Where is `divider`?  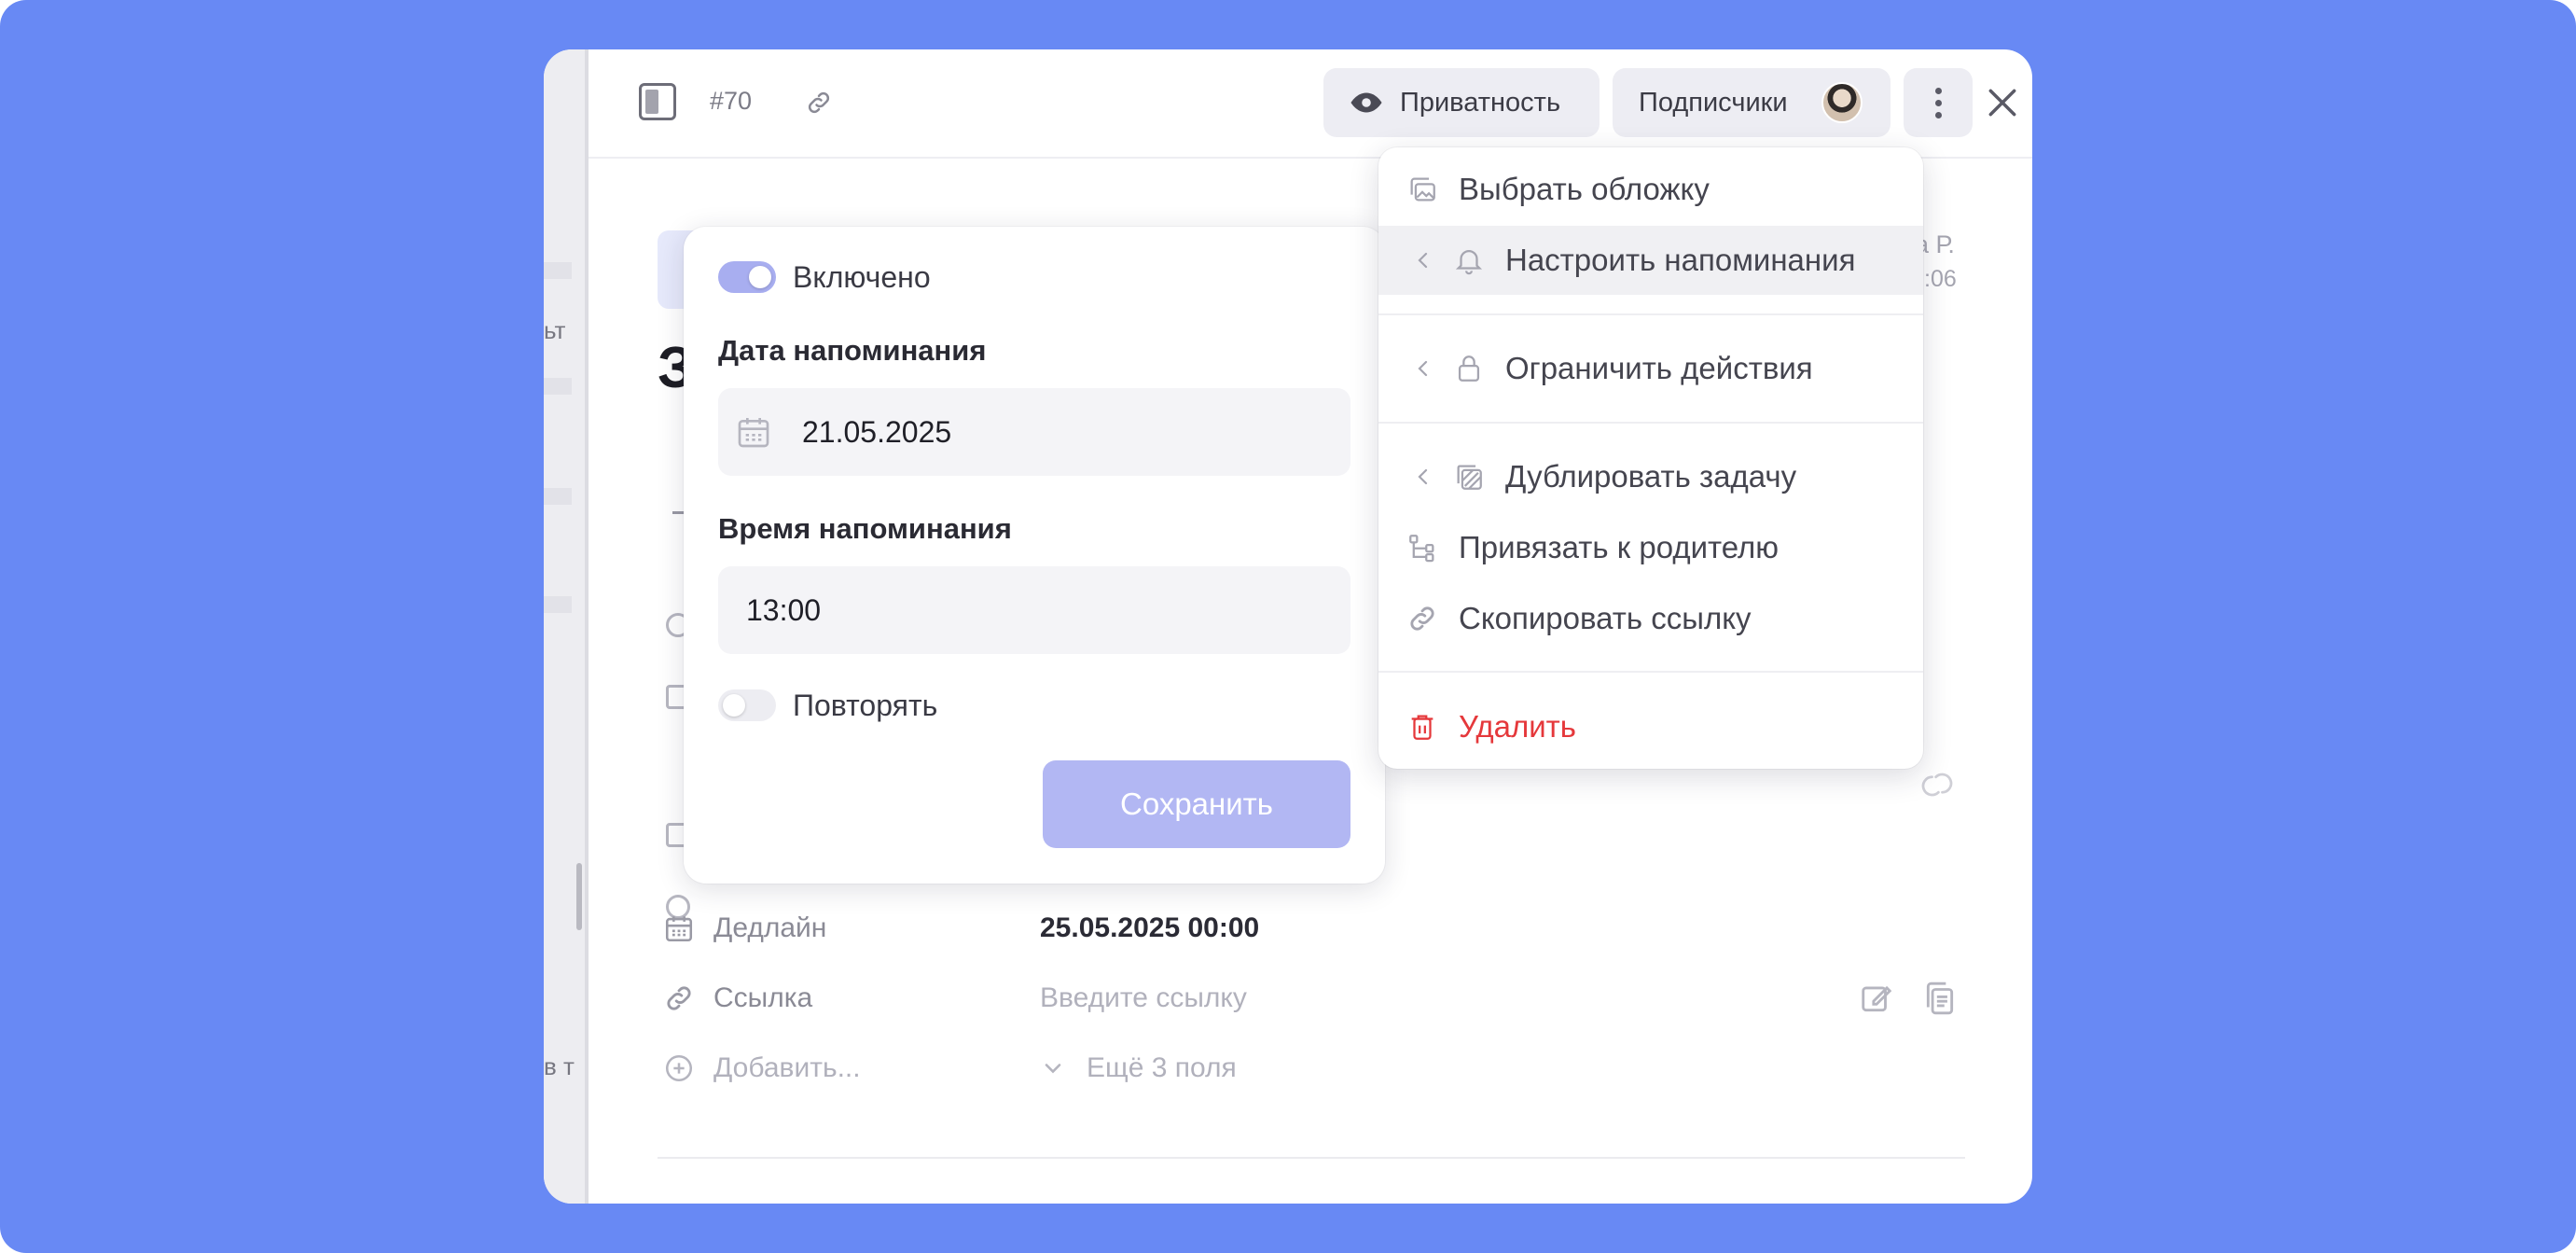
divider is located at coordinates (1311, 1158).